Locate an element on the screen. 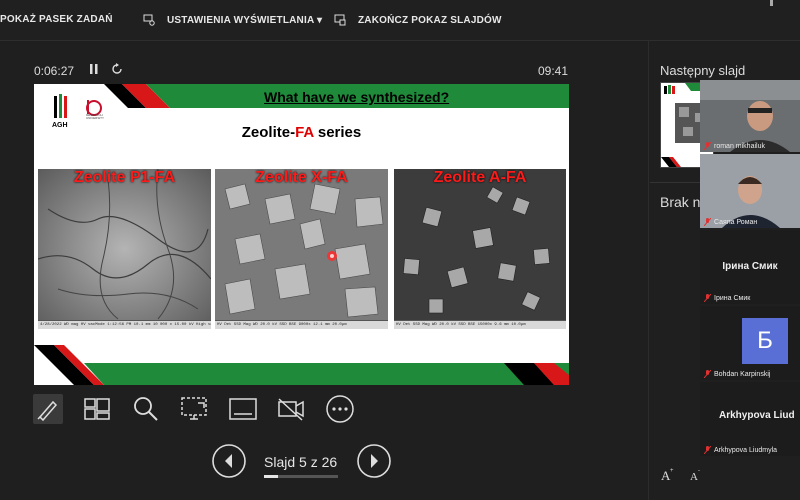 The width and height of the screenshot is (800, 500). subtitle-prefix: Zeolite- is located at coordinates (268, 132).